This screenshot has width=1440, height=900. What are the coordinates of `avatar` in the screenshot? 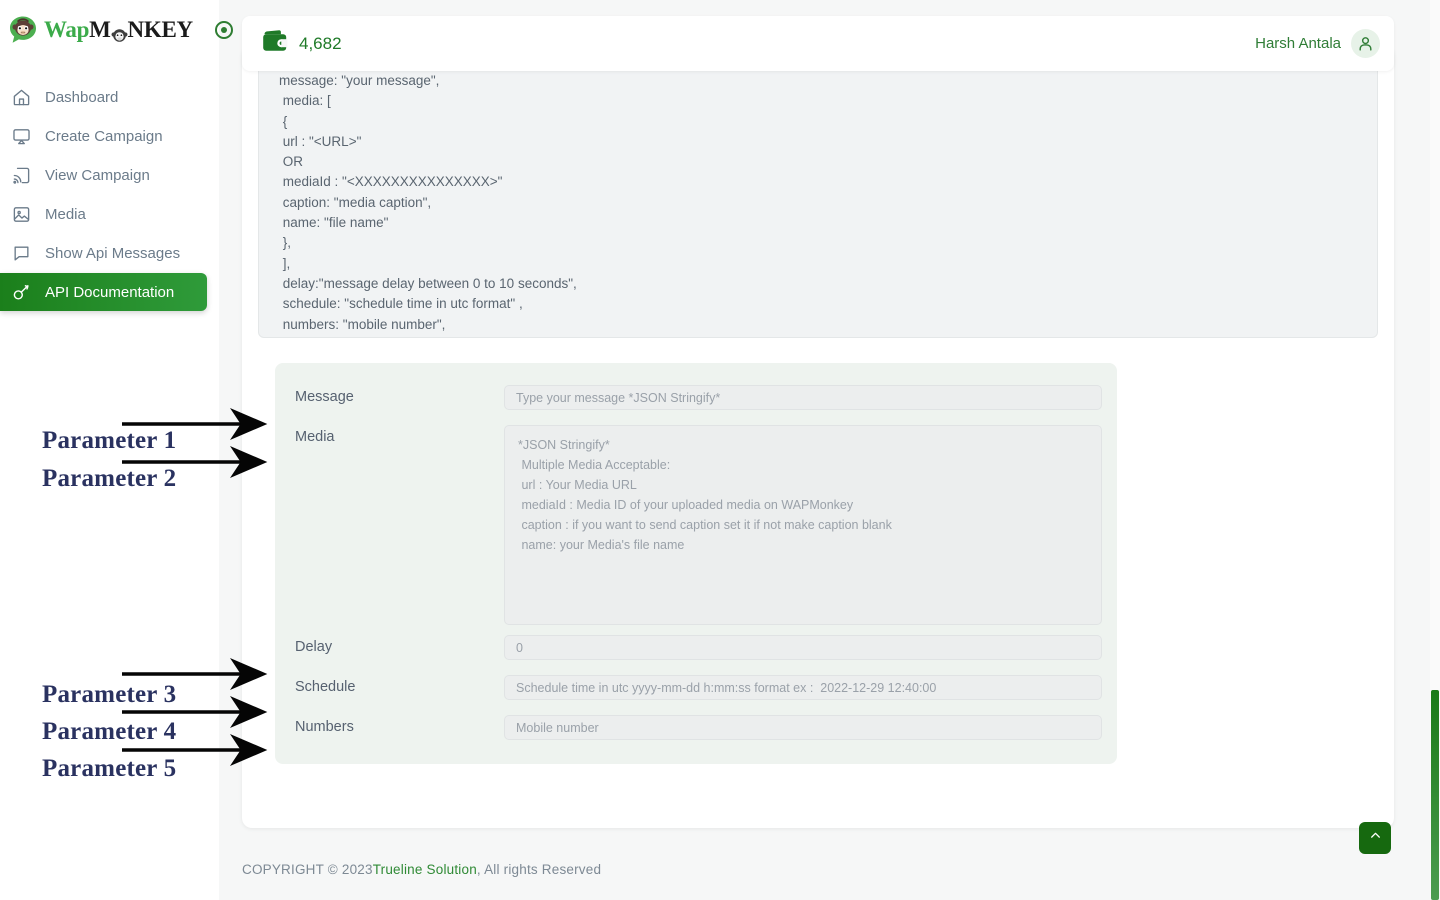 It's located at (1365, 43).